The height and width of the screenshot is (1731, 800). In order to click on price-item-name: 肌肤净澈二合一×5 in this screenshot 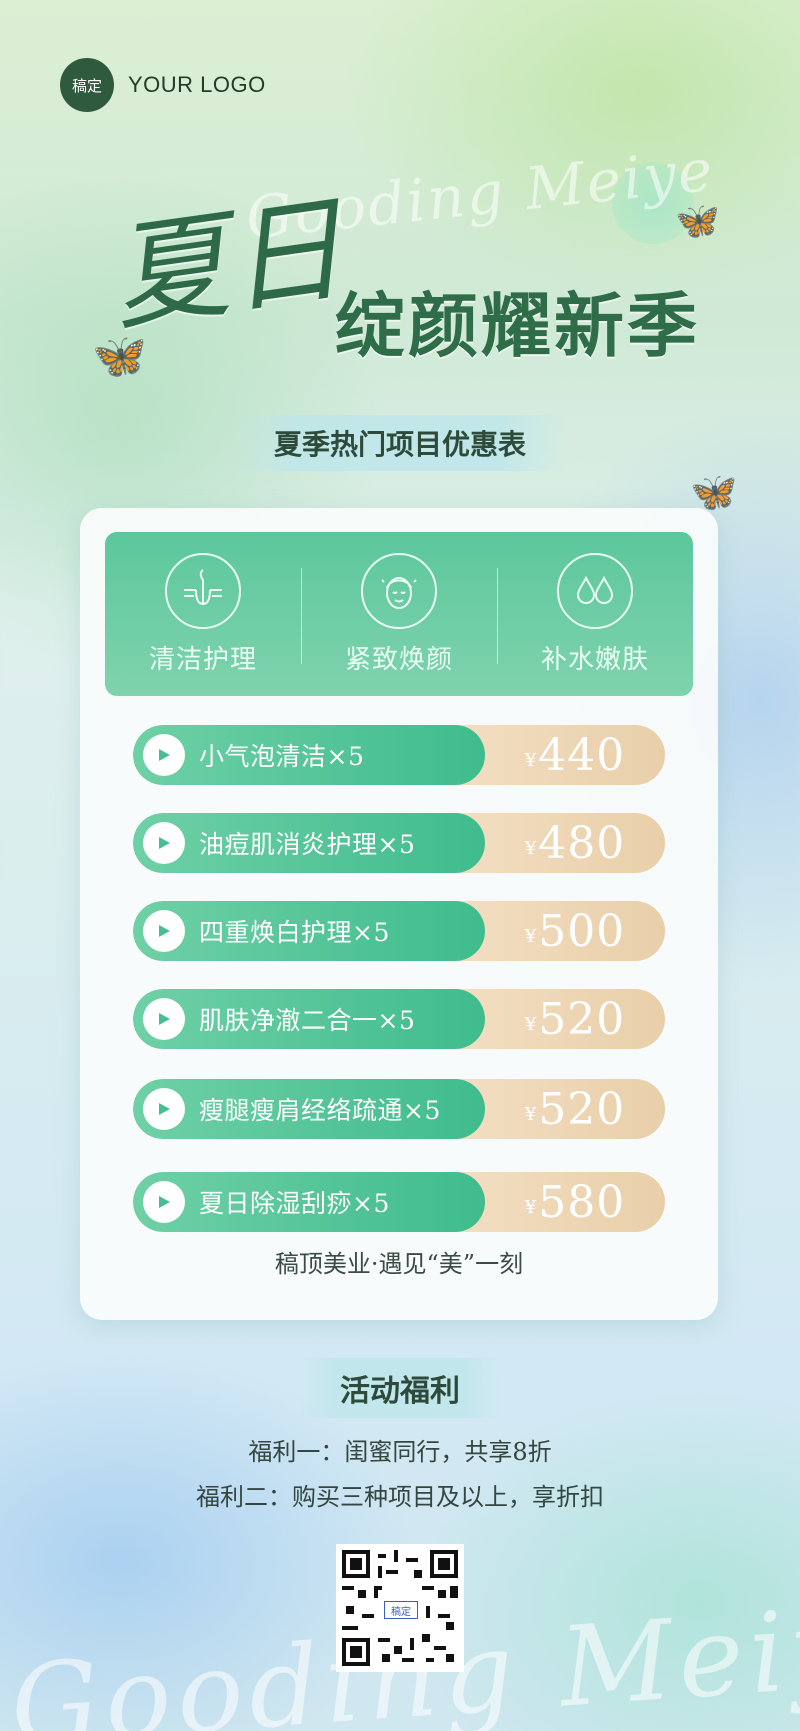, I will do `click(307, 1020)`.